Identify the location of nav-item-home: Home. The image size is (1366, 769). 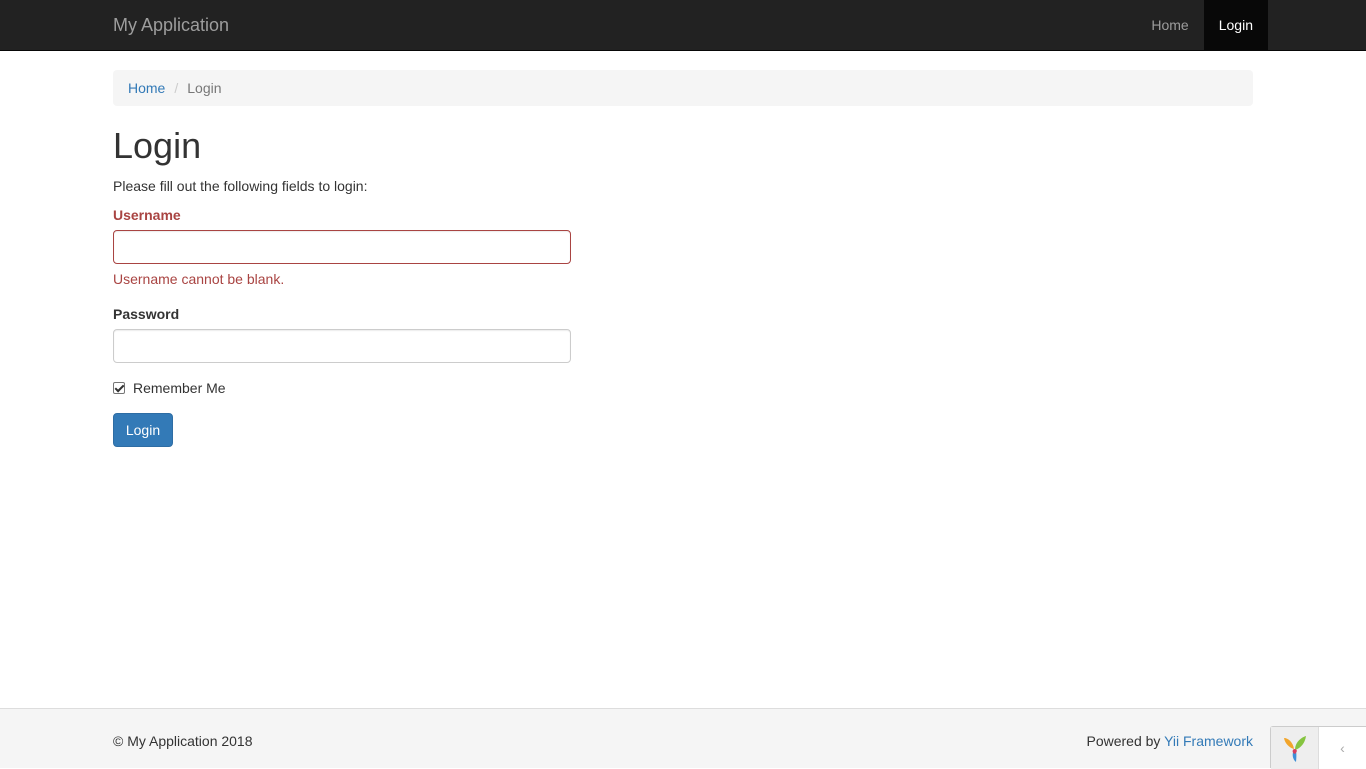
(1169, 25).